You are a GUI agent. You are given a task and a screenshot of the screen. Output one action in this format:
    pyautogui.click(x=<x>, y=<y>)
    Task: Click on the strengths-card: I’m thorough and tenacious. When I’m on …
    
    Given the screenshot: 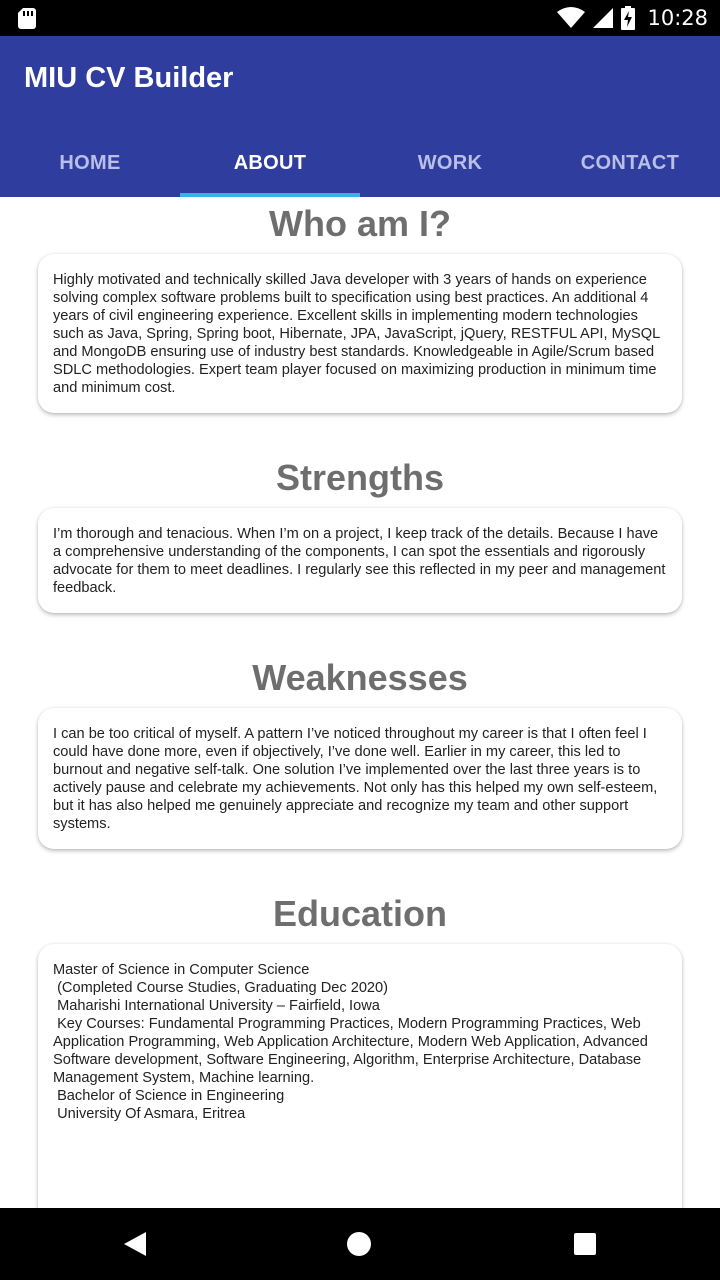 What is the action you would take?
    pyautogui.click(x=360, y=560)
    